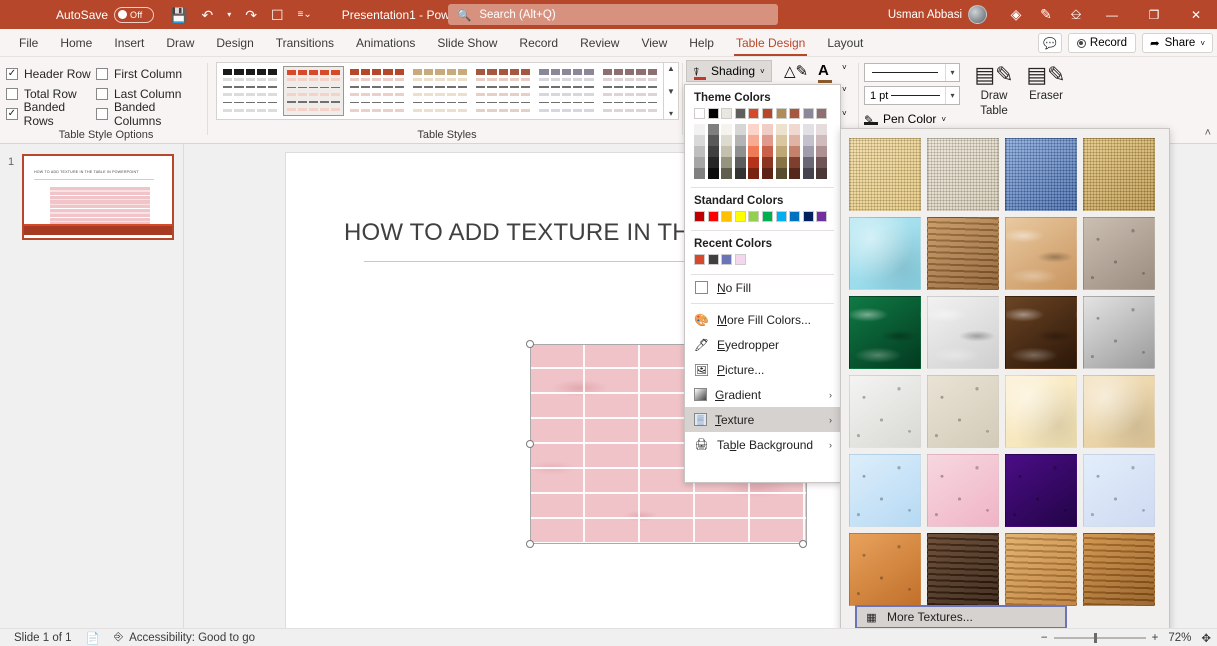 The height and width of the screenshot is (646, 1217). What do you see at coordinates (1044, 638) in the screenshot?
I see `zoom-out-icon: −` at bounding box center [1044, 638].